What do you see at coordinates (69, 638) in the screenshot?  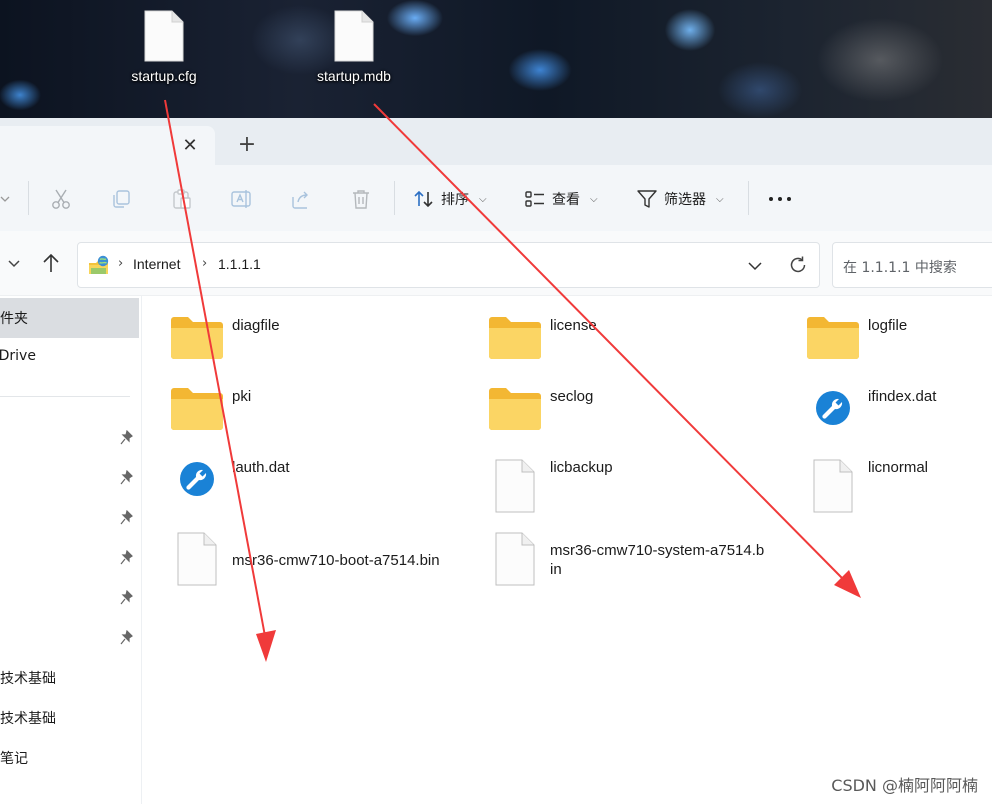 I see `sidebar-item-videos: 颁` at bounding box center [69, 638].